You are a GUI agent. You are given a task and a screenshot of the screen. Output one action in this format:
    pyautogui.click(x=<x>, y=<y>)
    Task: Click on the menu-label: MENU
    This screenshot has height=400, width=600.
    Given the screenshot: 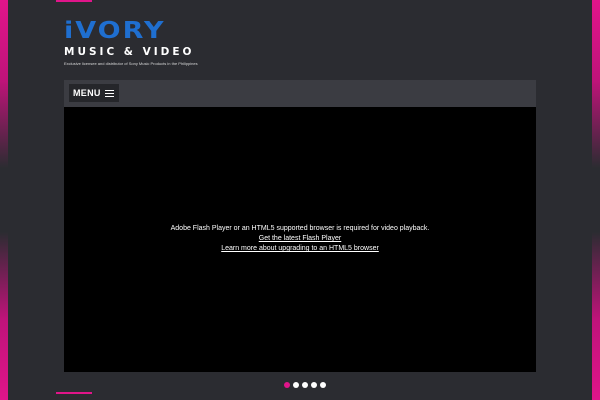 What is the action you would take?
    pyautogui.click(x=87, y=93)
    